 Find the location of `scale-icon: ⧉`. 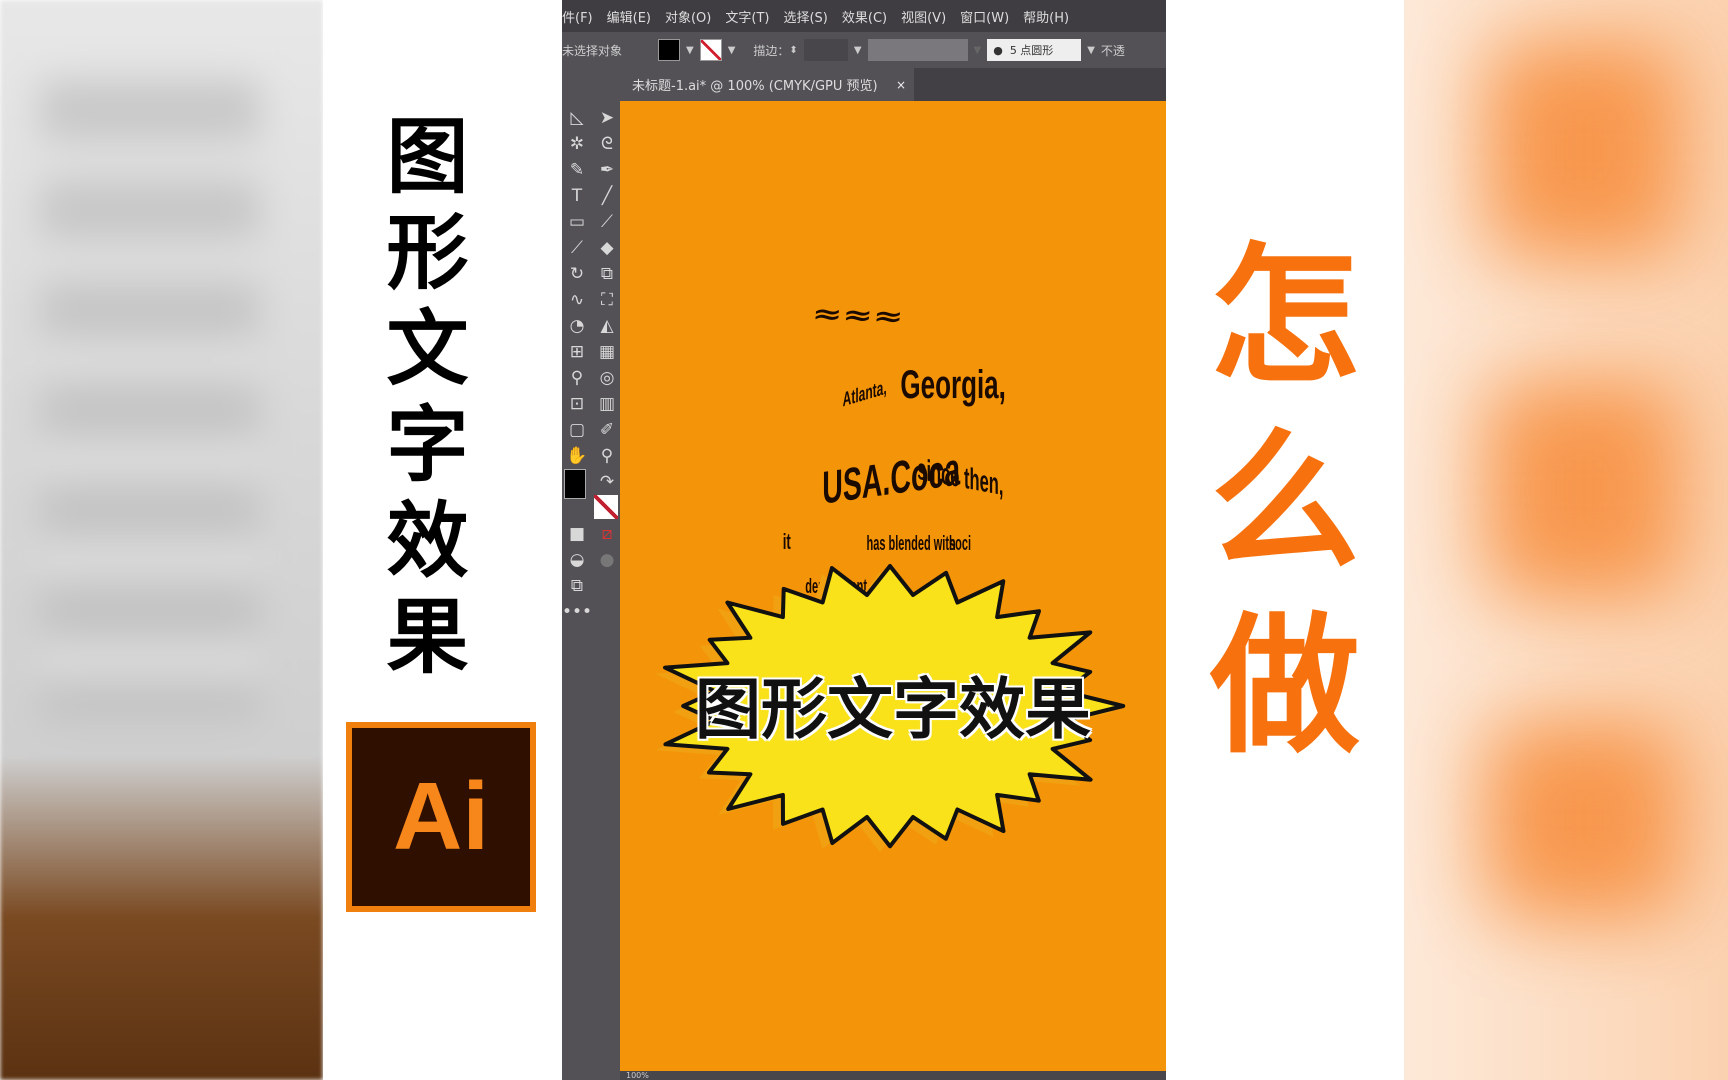

scale-icon: ⧉ is located at coordinates (607, 274).